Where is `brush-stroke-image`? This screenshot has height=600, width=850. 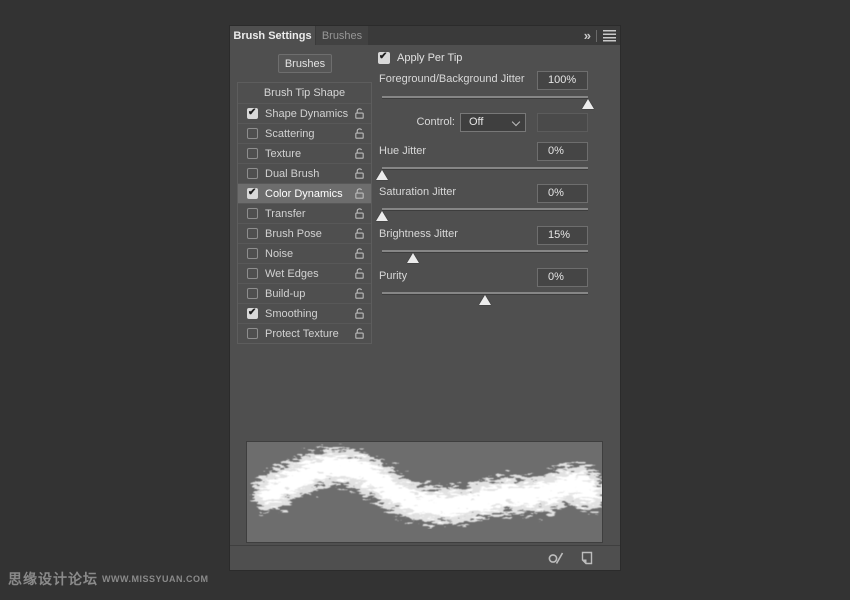 brush-stroke-image is located at coordinates (429, 486).